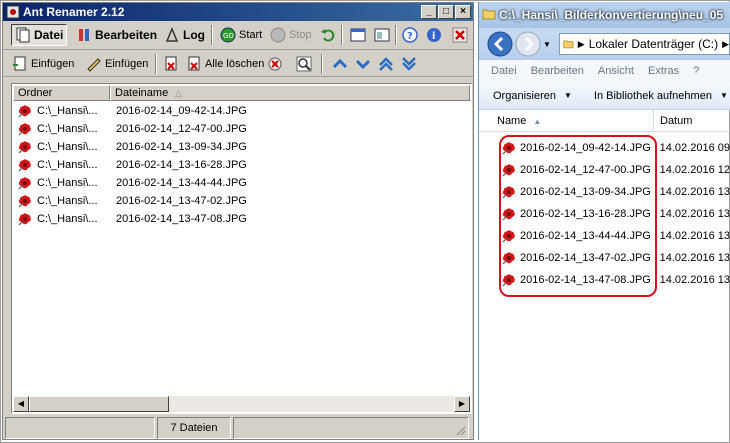  I want to click on start-button: GO Start, so click(241, 35).